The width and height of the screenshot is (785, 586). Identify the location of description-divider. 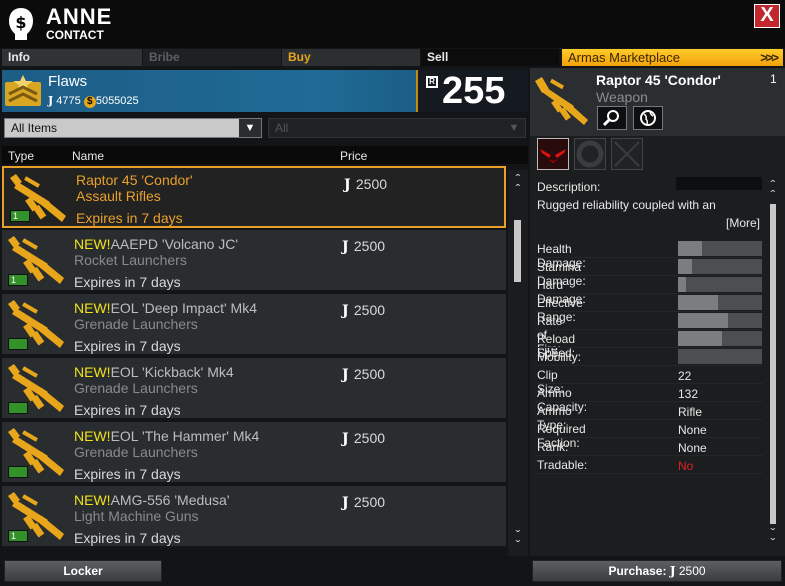
(719, 183).